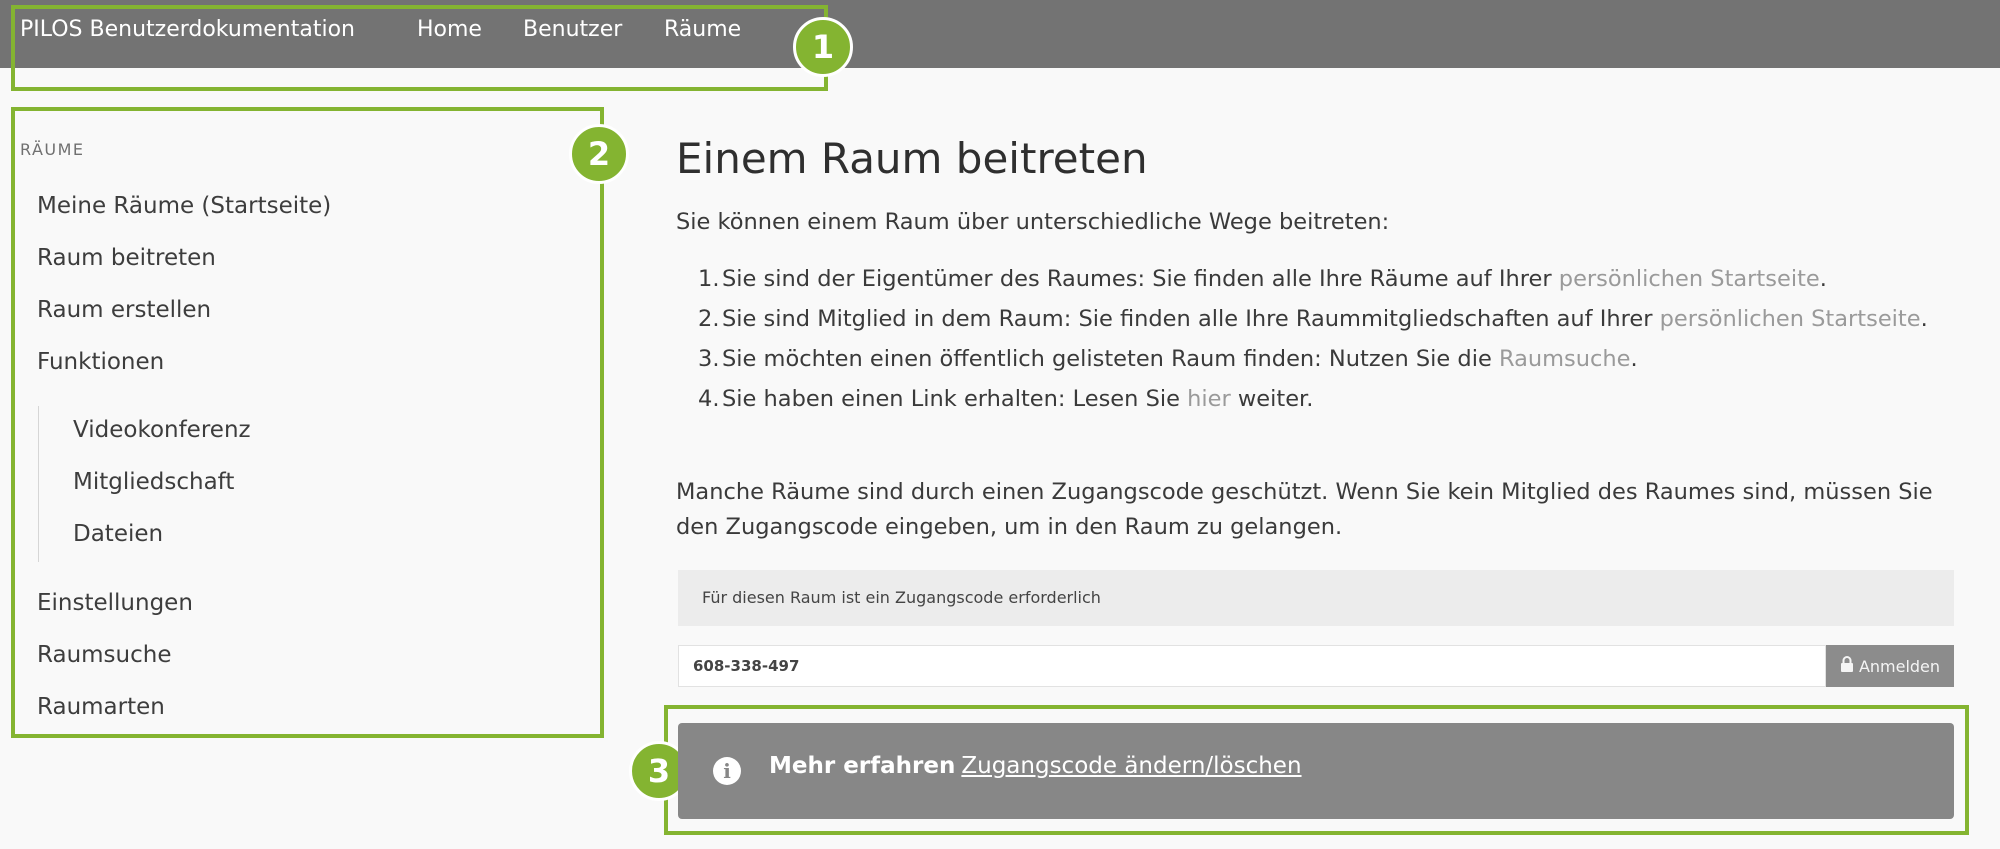 The image size is (2000, 849). I want to click on login-button: Anmelden, so click(1890, 666).